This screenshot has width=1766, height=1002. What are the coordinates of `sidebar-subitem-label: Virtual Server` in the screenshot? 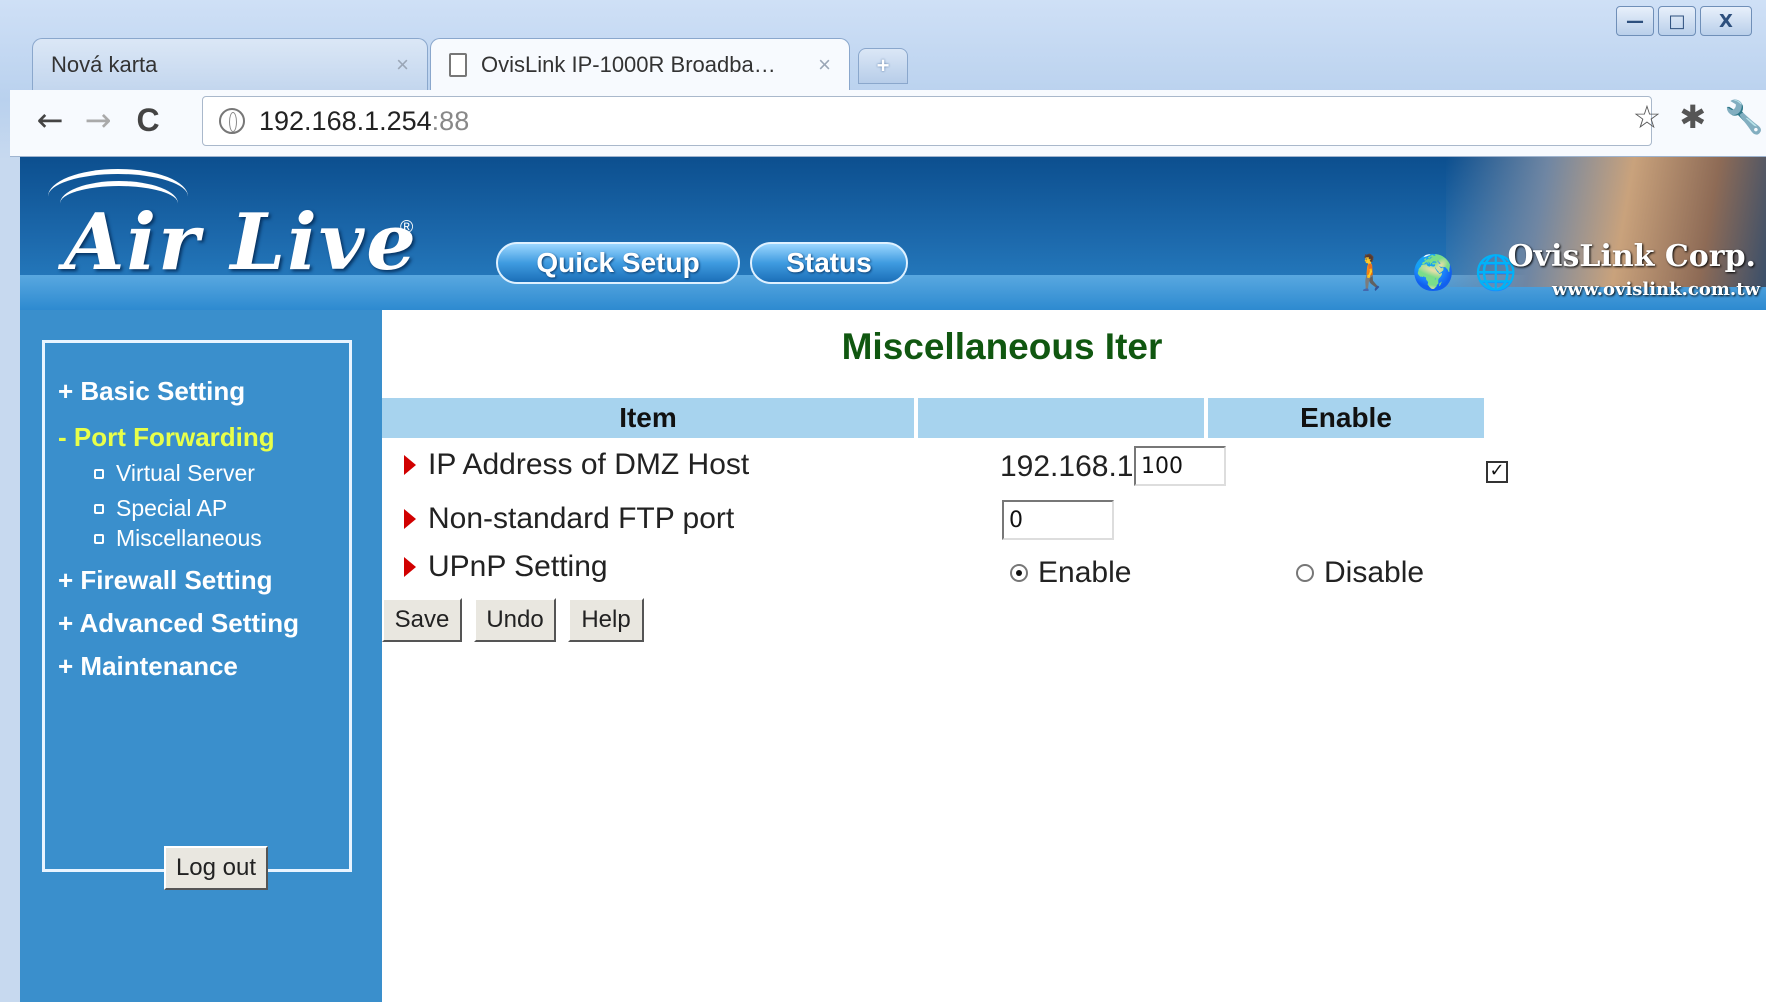 It's located at (185, 473).